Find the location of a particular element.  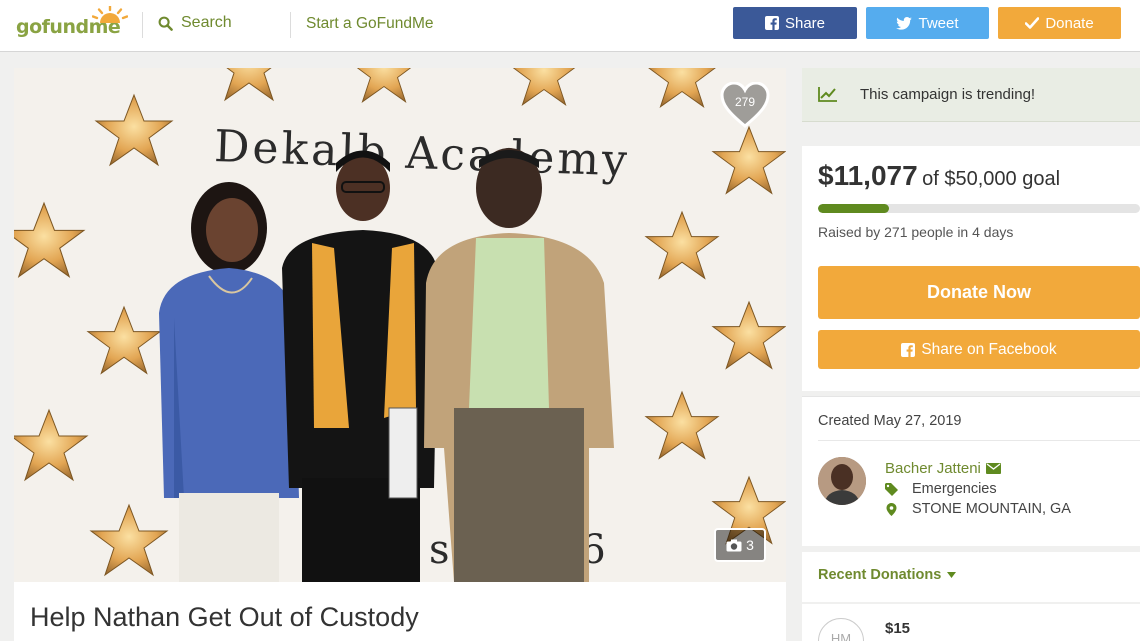

donate-now-button: Donate Now is located at coordinates (979, 292).